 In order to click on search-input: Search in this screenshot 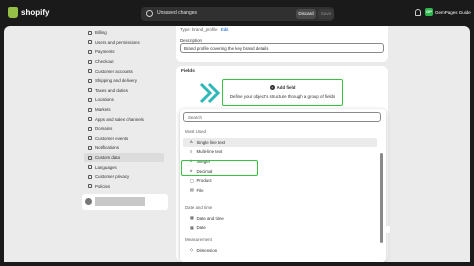, I will do `click(282, 117)`.